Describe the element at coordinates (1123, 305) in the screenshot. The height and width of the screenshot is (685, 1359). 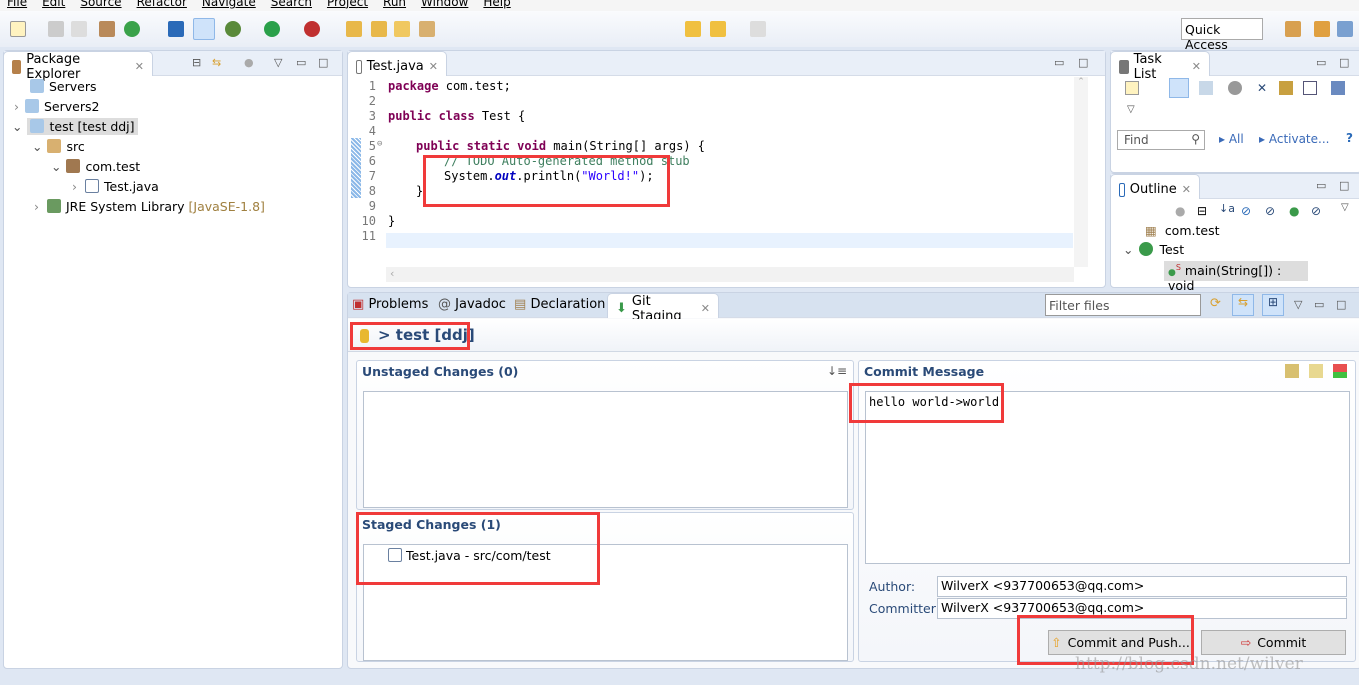
I see `filter-files-input: Filter files` at that location.